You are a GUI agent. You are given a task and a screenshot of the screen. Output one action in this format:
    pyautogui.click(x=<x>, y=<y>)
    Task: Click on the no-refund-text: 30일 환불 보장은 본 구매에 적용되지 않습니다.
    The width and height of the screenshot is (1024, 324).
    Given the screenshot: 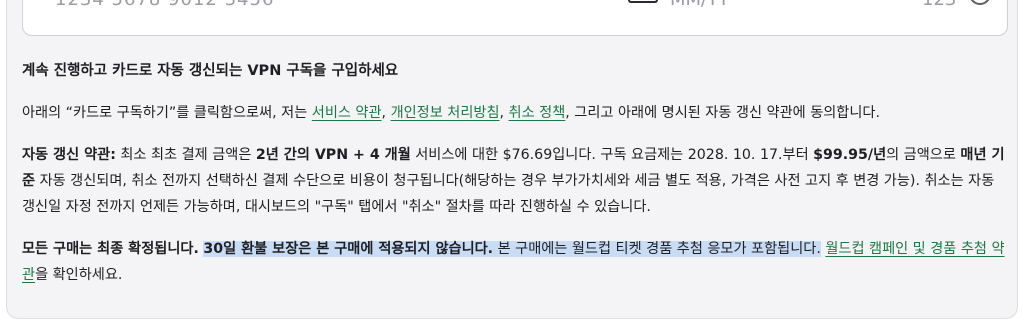 What is the action you would take?
    pyautogui.click(x=348, y=249)
    